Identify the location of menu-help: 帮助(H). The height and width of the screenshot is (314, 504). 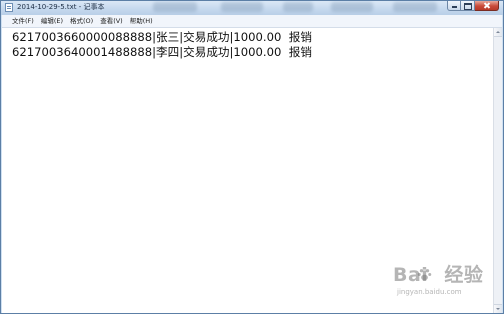
(141, 21).